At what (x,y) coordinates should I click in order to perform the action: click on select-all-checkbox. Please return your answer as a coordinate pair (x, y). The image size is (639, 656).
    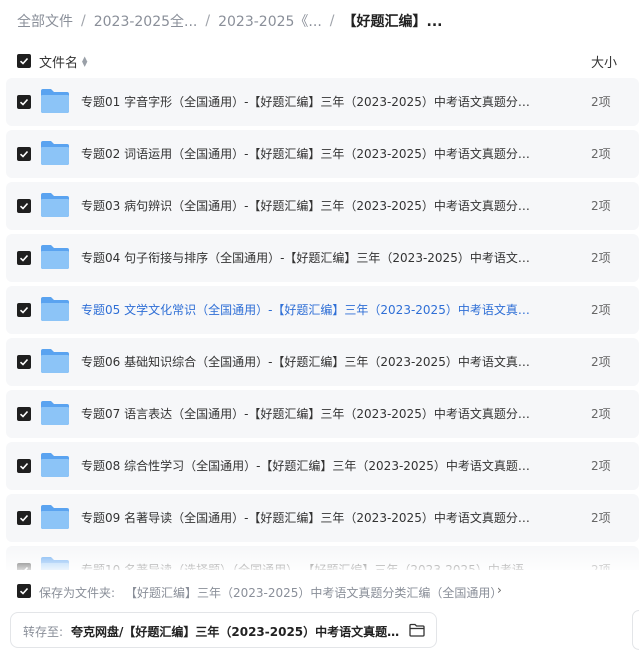
    Looking at the image, I should click on (24, 61).